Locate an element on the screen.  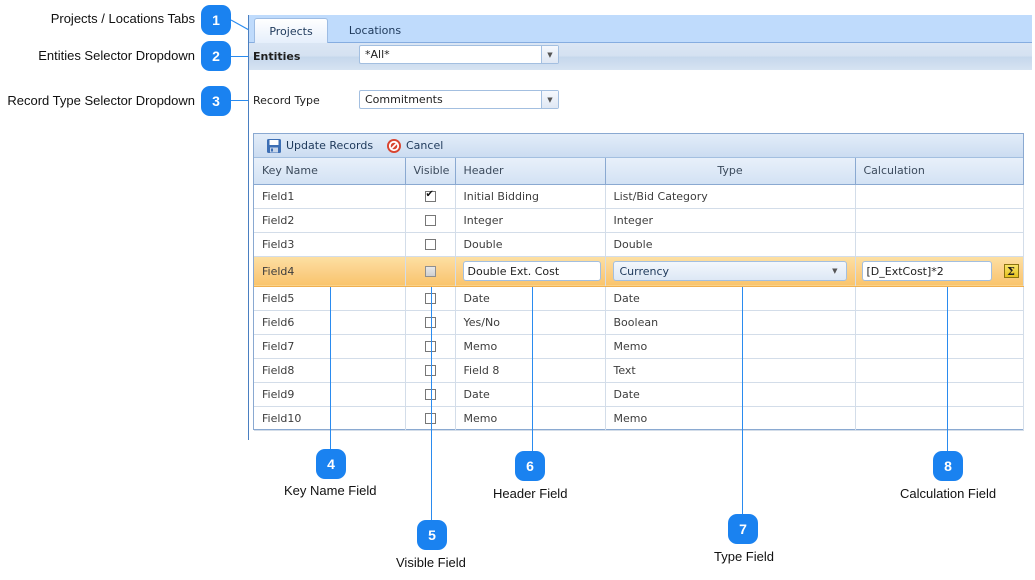
header-cell: Initial Bidding is located at coordinates (530, 196).